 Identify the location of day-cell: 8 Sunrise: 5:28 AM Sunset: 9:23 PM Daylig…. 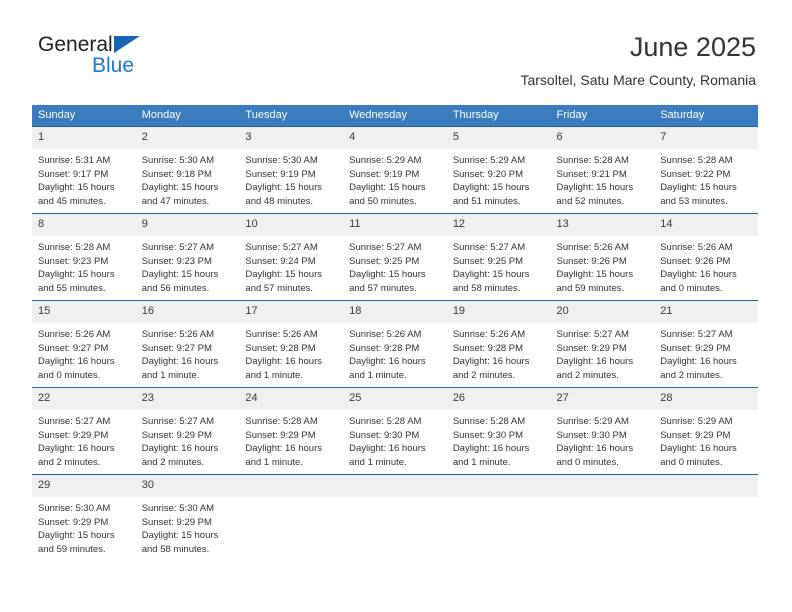
(84, 257).